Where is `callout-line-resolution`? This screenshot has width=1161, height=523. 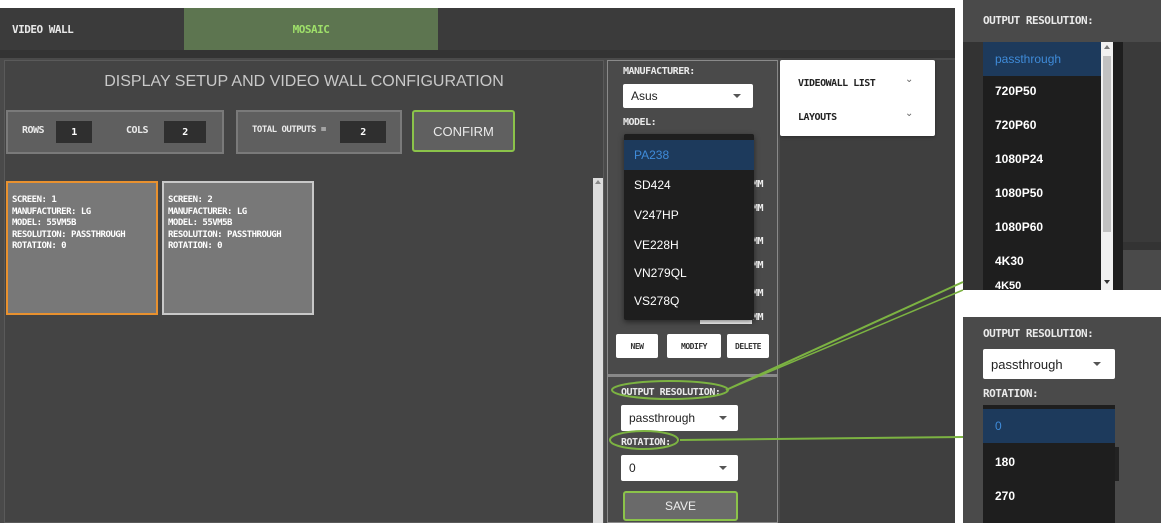 callout-line-resolution is located at coordinates (844, 336).